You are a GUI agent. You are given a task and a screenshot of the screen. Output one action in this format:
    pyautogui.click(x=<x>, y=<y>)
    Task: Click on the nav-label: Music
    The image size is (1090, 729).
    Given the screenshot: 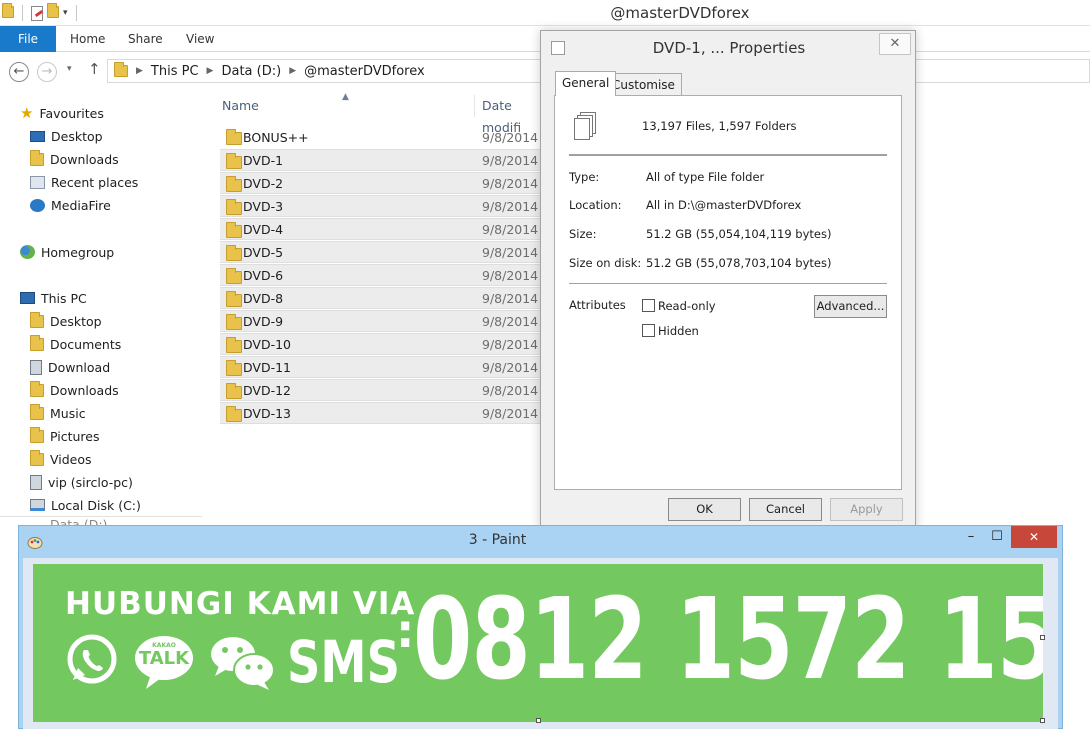 What is the action you would take?
    pyautogui.click(x=68, y=413)
    